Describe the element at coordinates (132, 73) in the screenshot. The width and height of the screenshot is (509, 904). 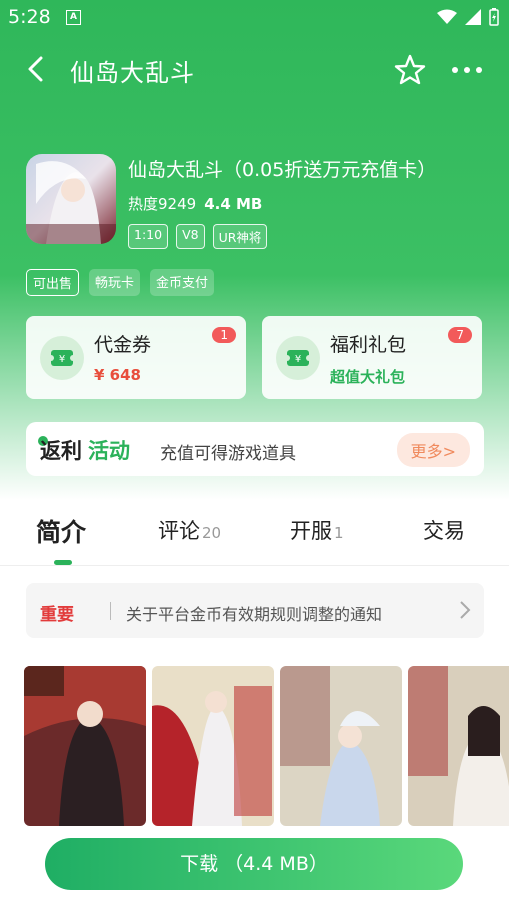
I see `nav-title: 仙岛大乱斗` at that location.